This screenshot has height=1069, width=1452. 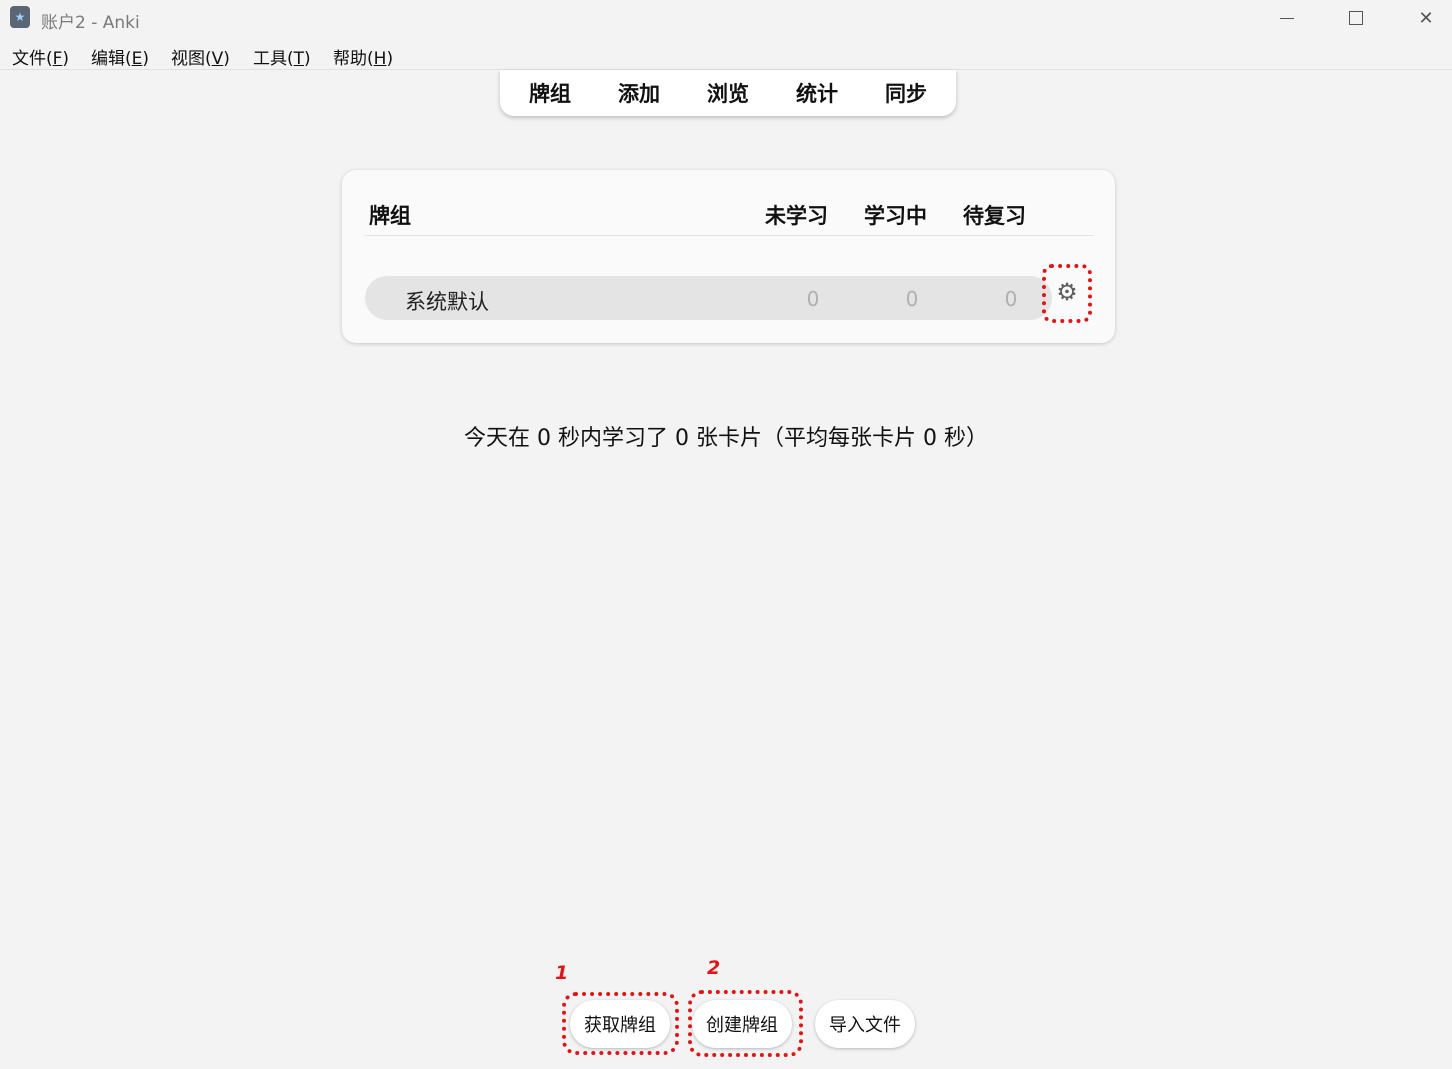 What do you see at coordinates (200, 56) in the screenshot?
I see `menu-view: 视图(V)` at bounding box center [200, 56].